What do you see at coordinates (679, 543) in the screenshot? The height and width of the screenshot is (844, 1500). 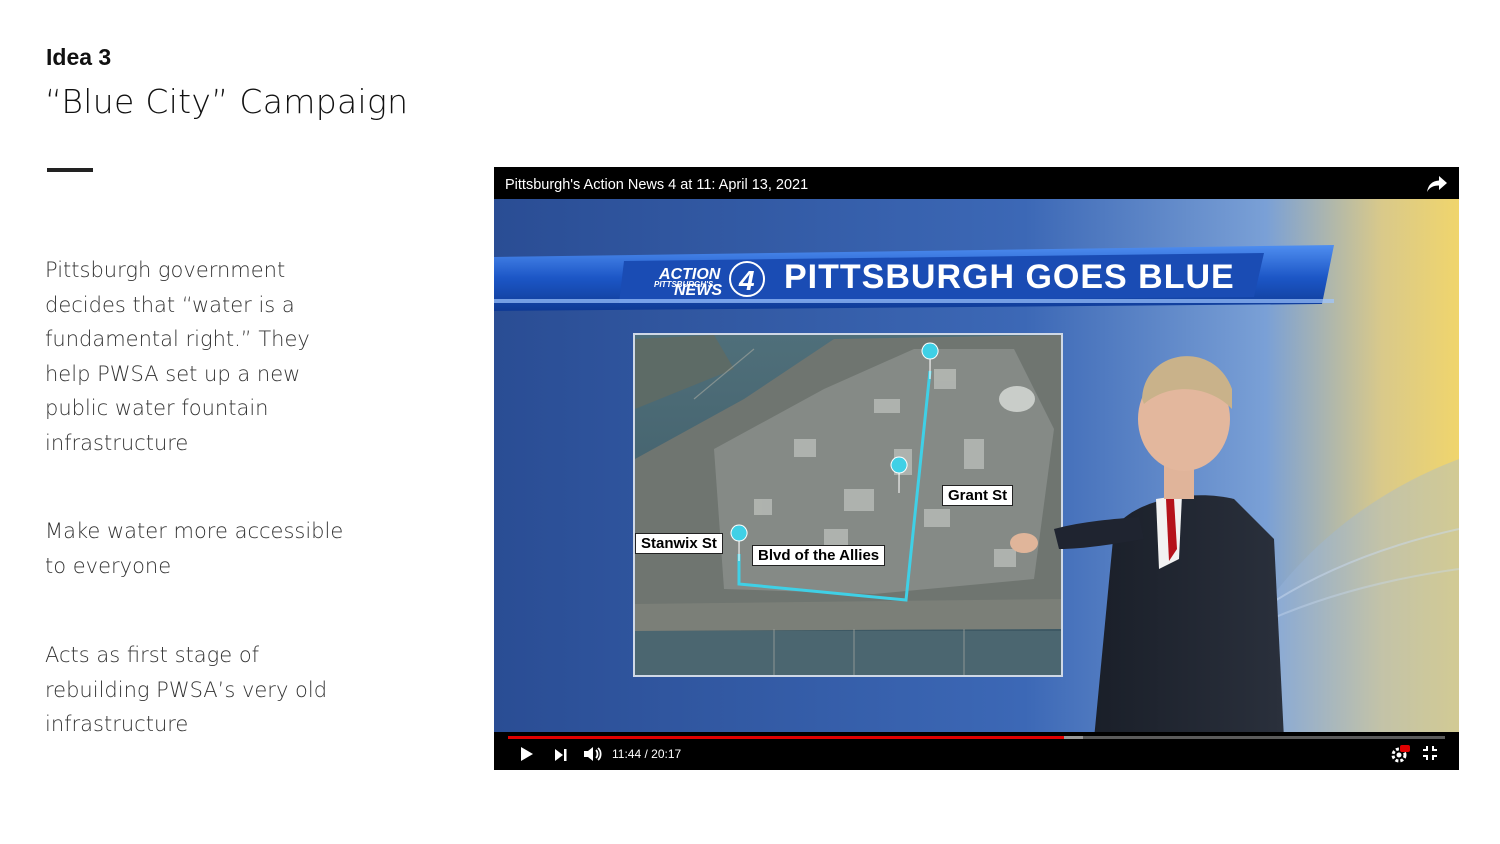 I see `map-label-stanwix: Stanwix St` at bounding box center [679, 543].